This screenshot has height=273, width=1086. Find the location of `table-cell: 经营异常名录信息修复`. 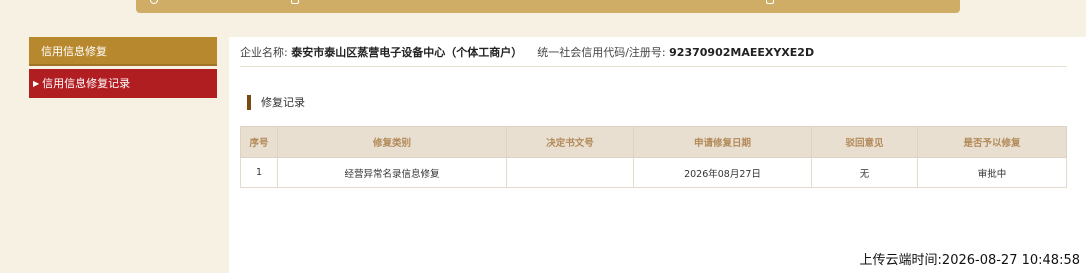

table-cell: 经营异常名录信息修复 is located at coordinates (392, 172).